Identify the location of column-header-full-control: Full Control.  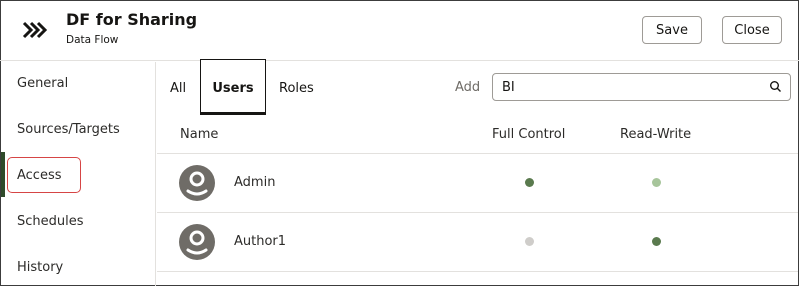
(529, 134).